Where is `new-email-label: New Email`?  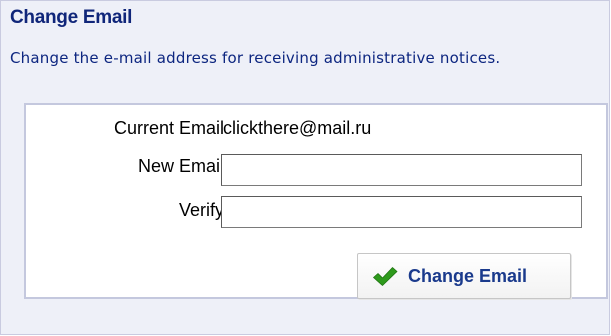
new-email-label: New Email is located at coordinates (180, 166).